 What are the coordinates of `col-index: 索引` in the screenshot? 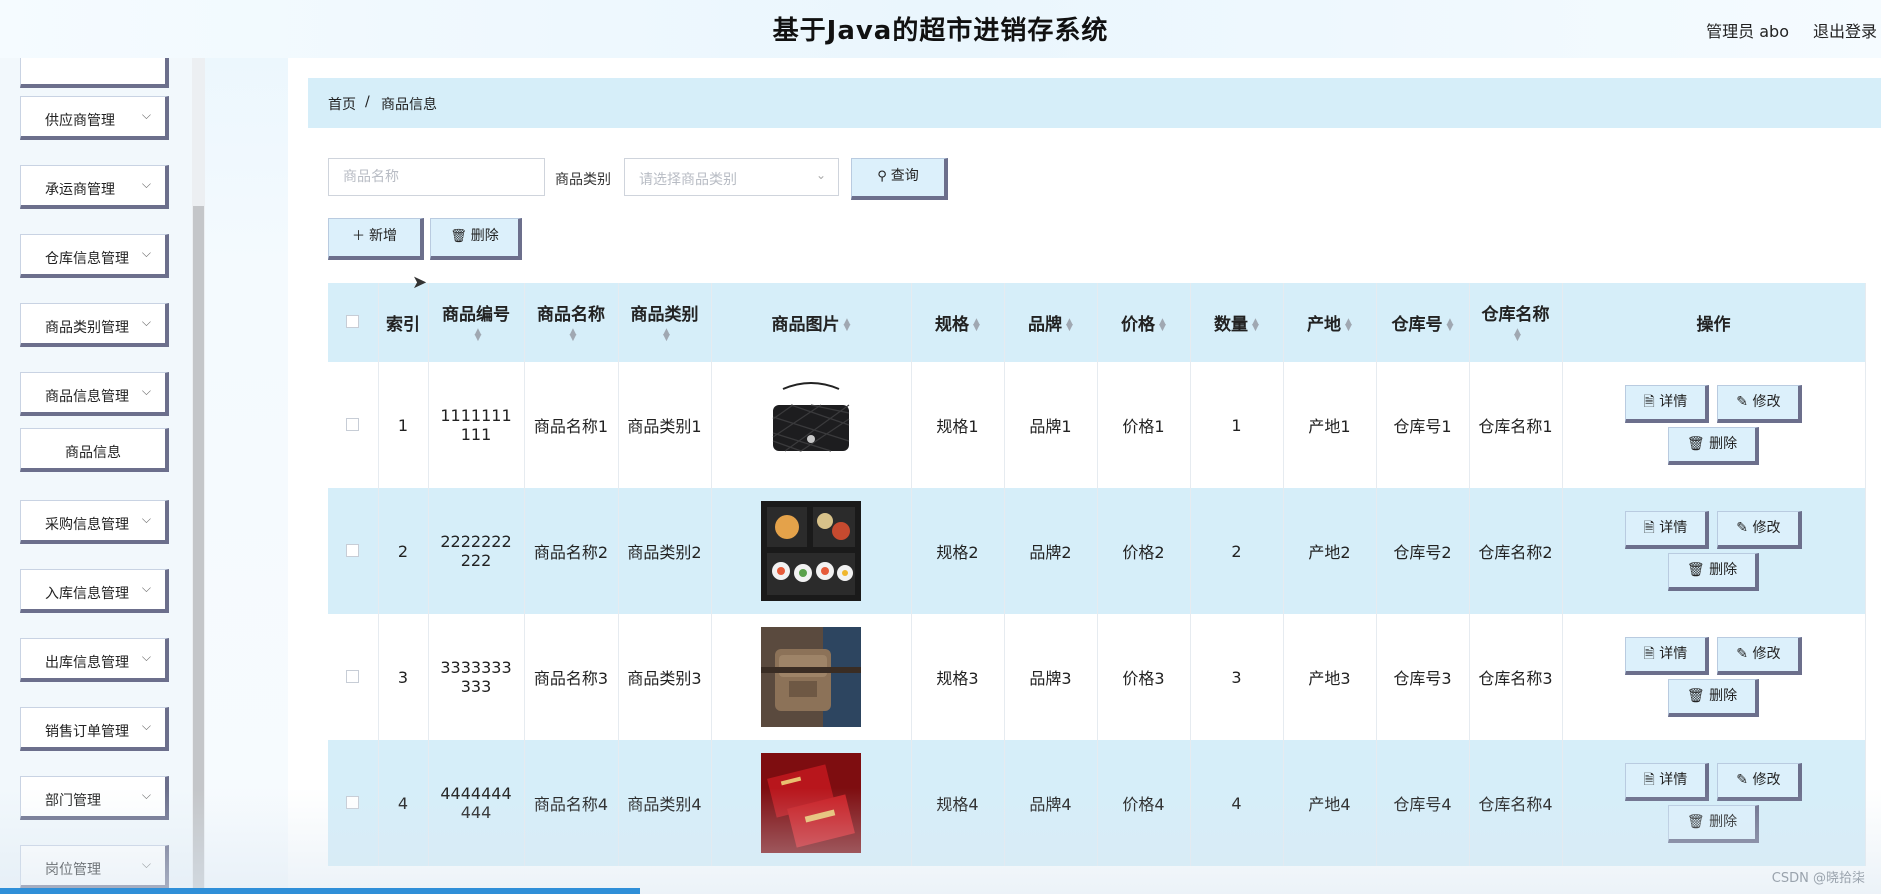 It's located at (403, 322).